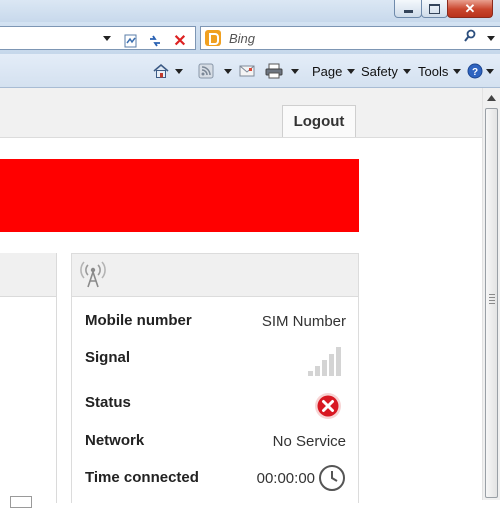 Image resolution: width=500 pixels, height=508 pixels. Describe the element at coordinates (406, 71) in the screenshot. I see `safety-menu-dropdown-icon` at that location.